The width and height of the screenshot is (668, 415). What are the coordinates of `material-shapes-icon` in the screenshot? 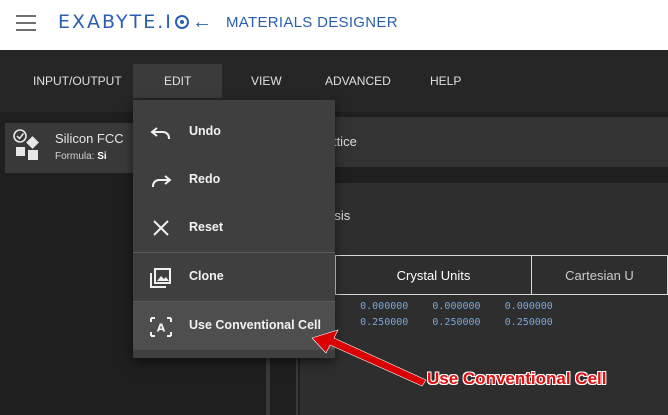 It's located at (26, 144).